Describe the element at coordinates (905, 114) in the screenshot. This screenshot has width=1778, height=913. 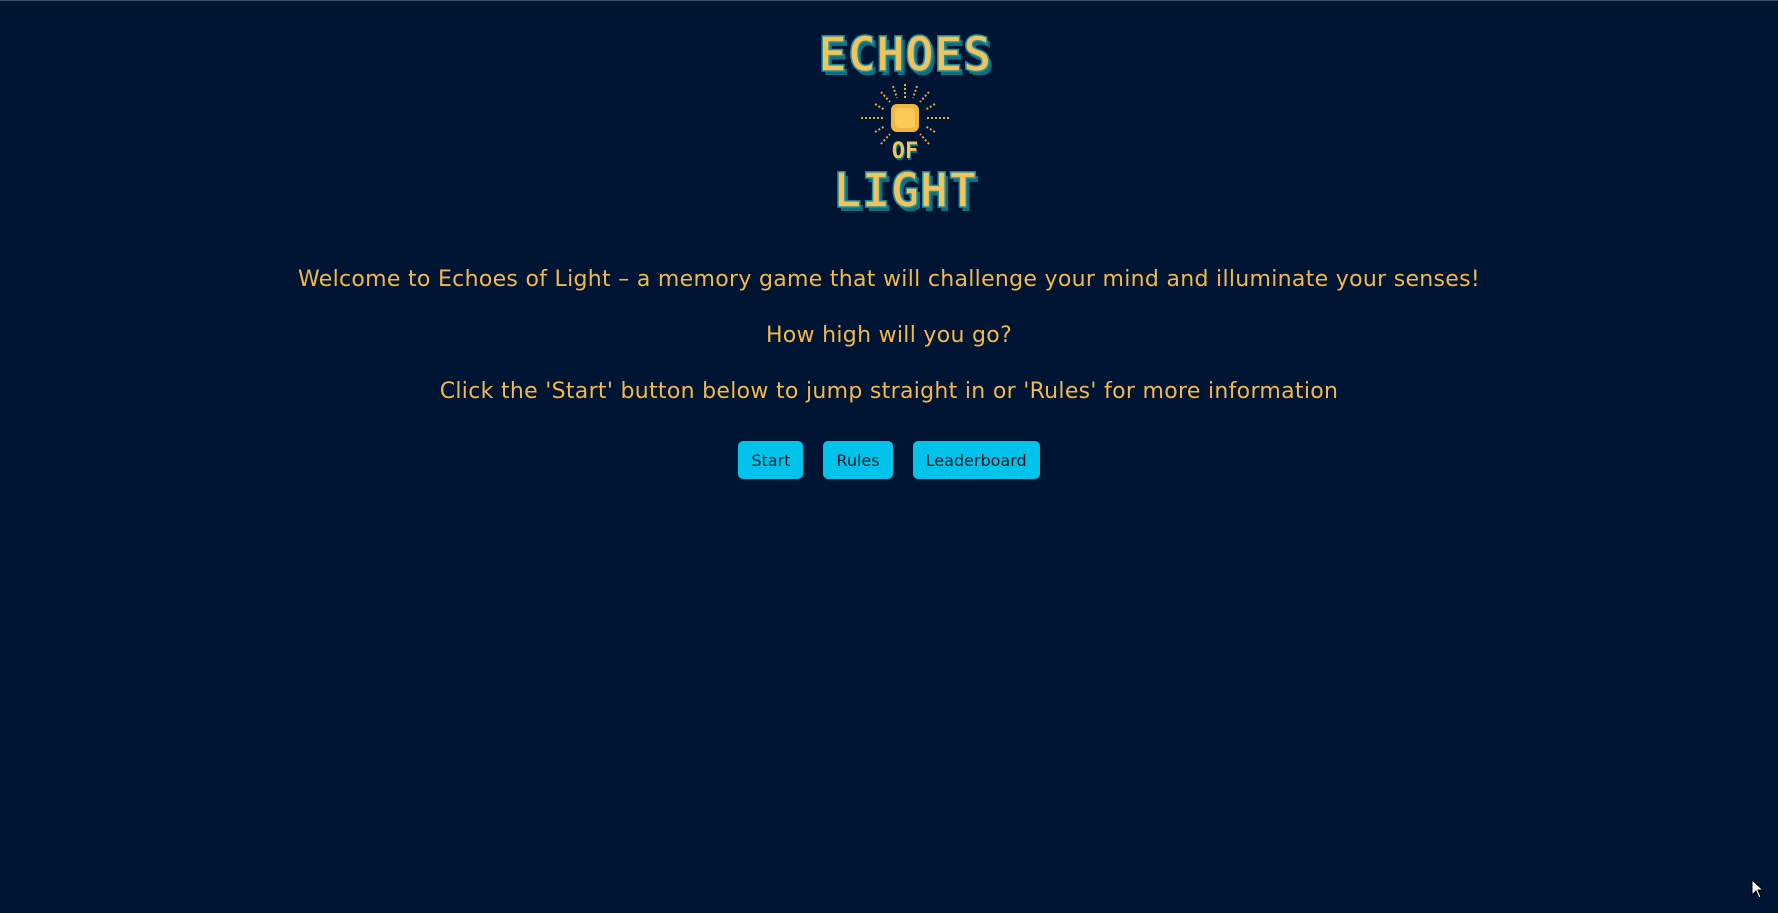
I see `sun-icon` at that location.